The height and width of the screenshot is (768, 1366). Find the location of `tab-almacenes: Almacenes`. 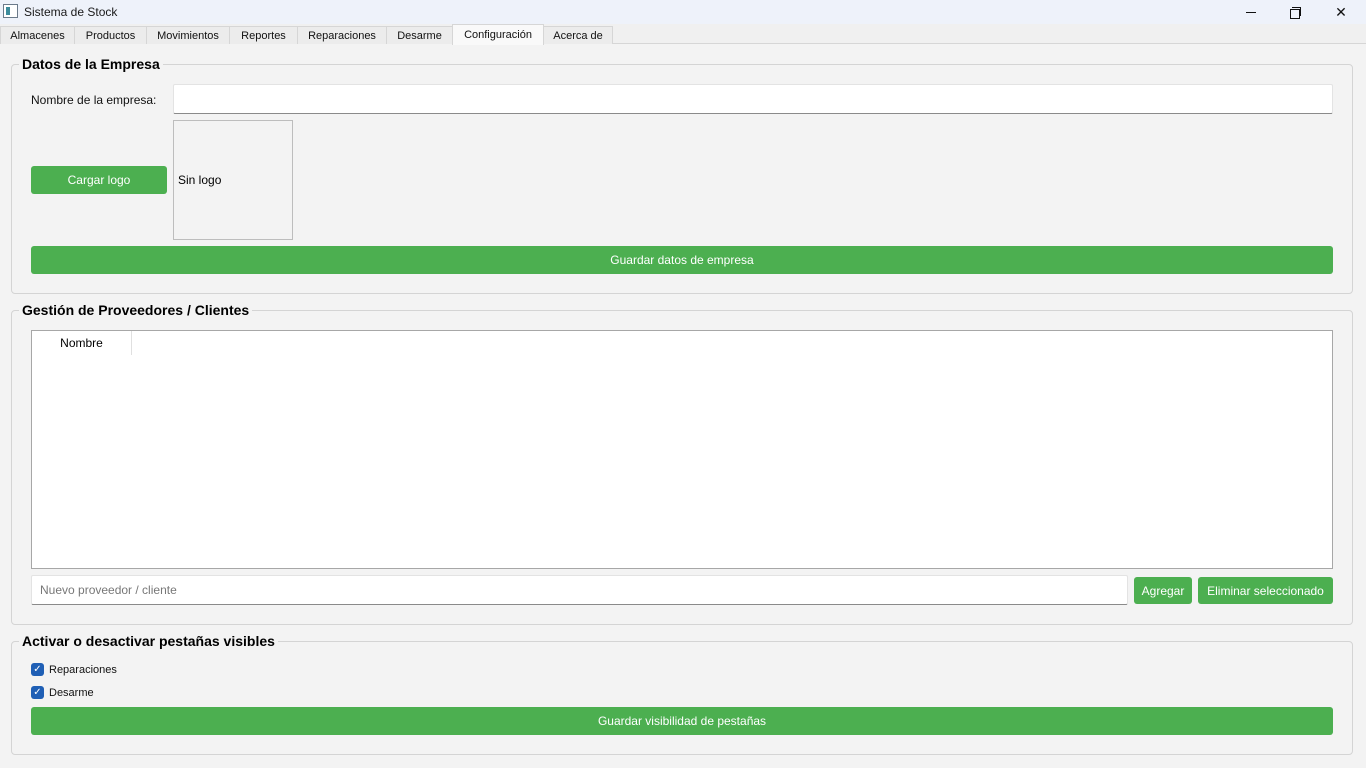

tab-almacenes: Almacenes is located at coordinates (37, 35).